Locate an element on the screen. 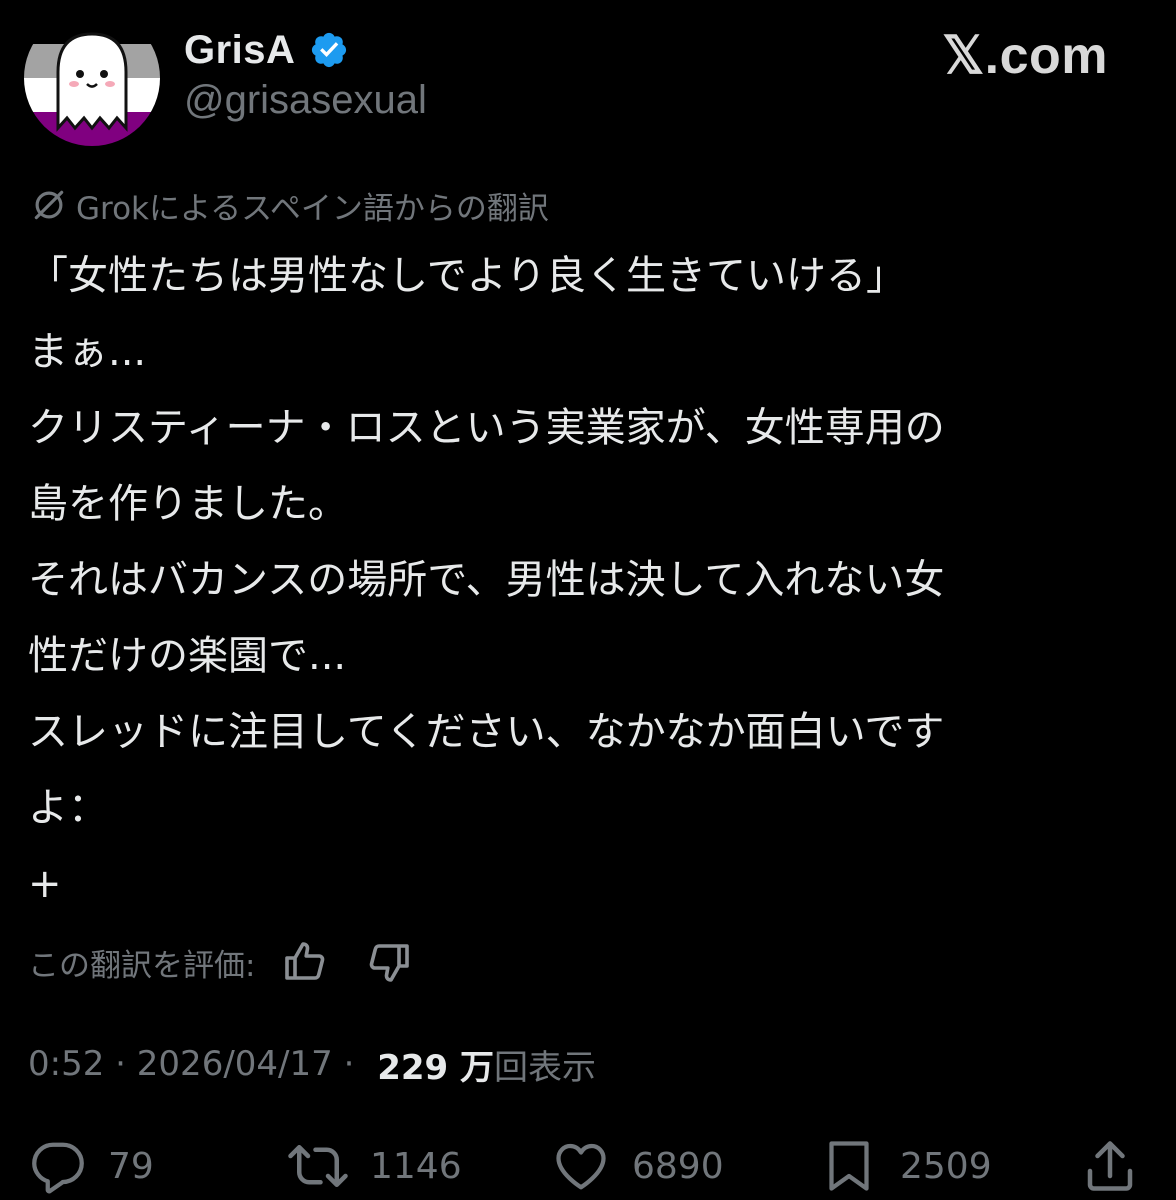  like-button: 6890 is located at coordinates (637, 1166).